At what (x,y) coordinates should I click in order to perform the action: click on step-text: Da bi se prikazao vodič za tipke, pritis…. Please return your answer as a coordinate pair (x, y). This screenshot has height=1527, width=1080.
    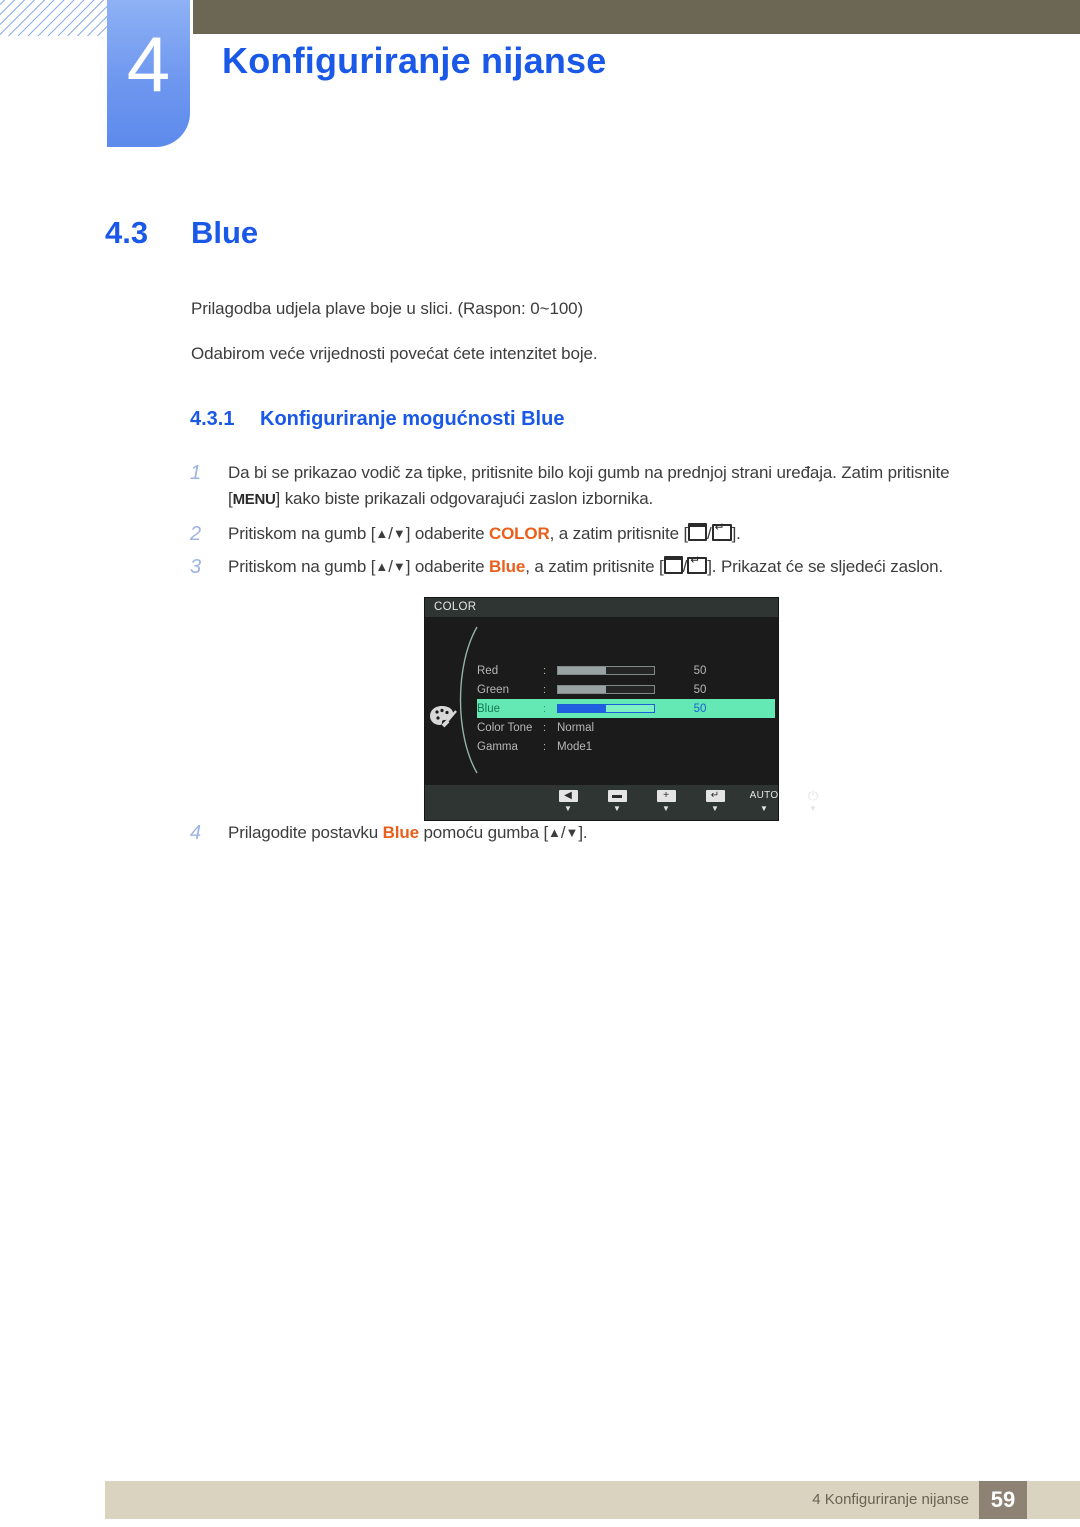
    Looking at the image, I should click on (589, 486).